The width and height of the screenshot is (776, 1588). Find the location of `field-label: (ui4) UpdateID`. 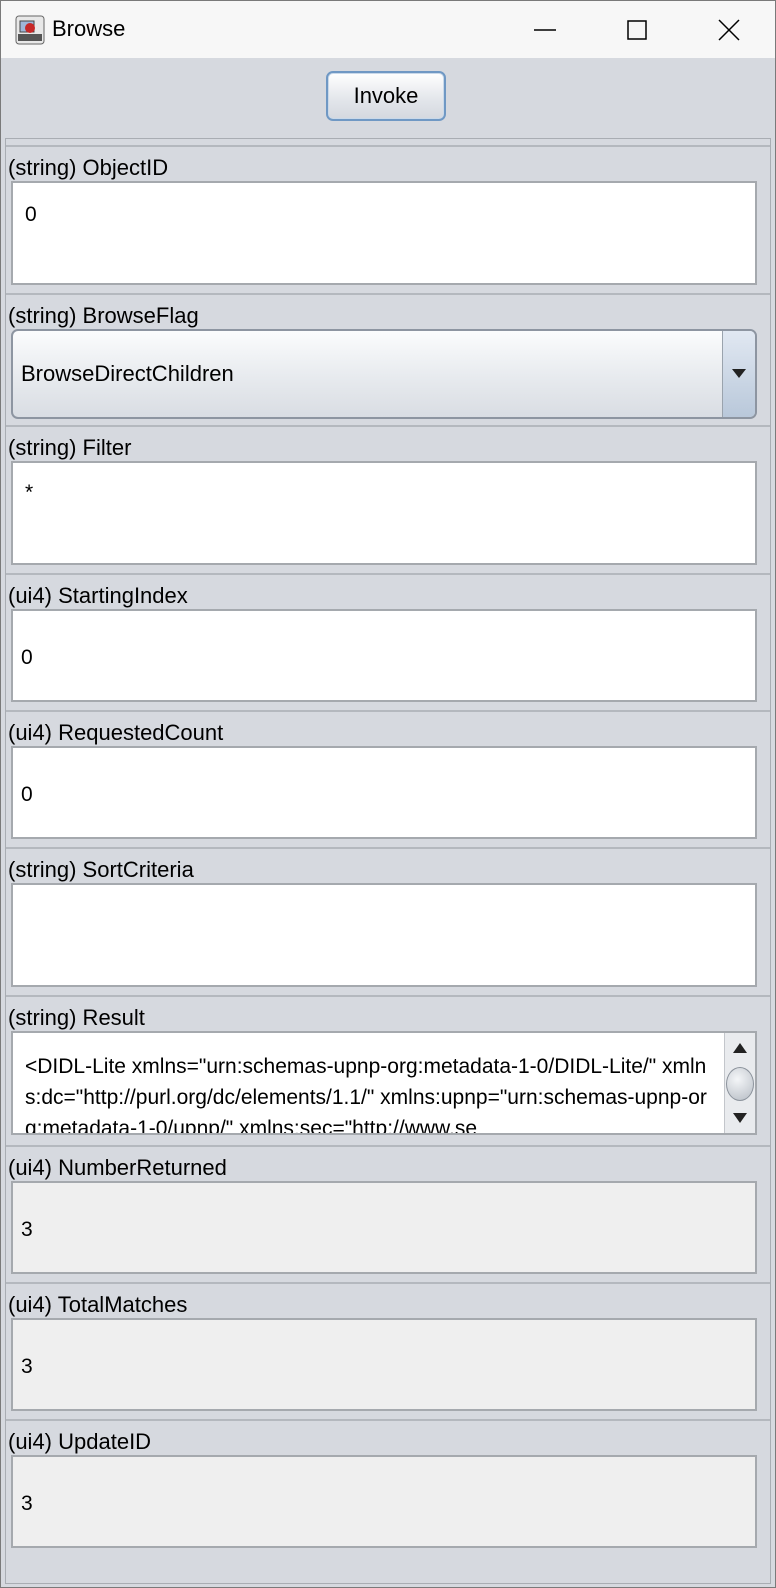

field-label: (ui4) UpdateID is located at coordinates (80, 1441).